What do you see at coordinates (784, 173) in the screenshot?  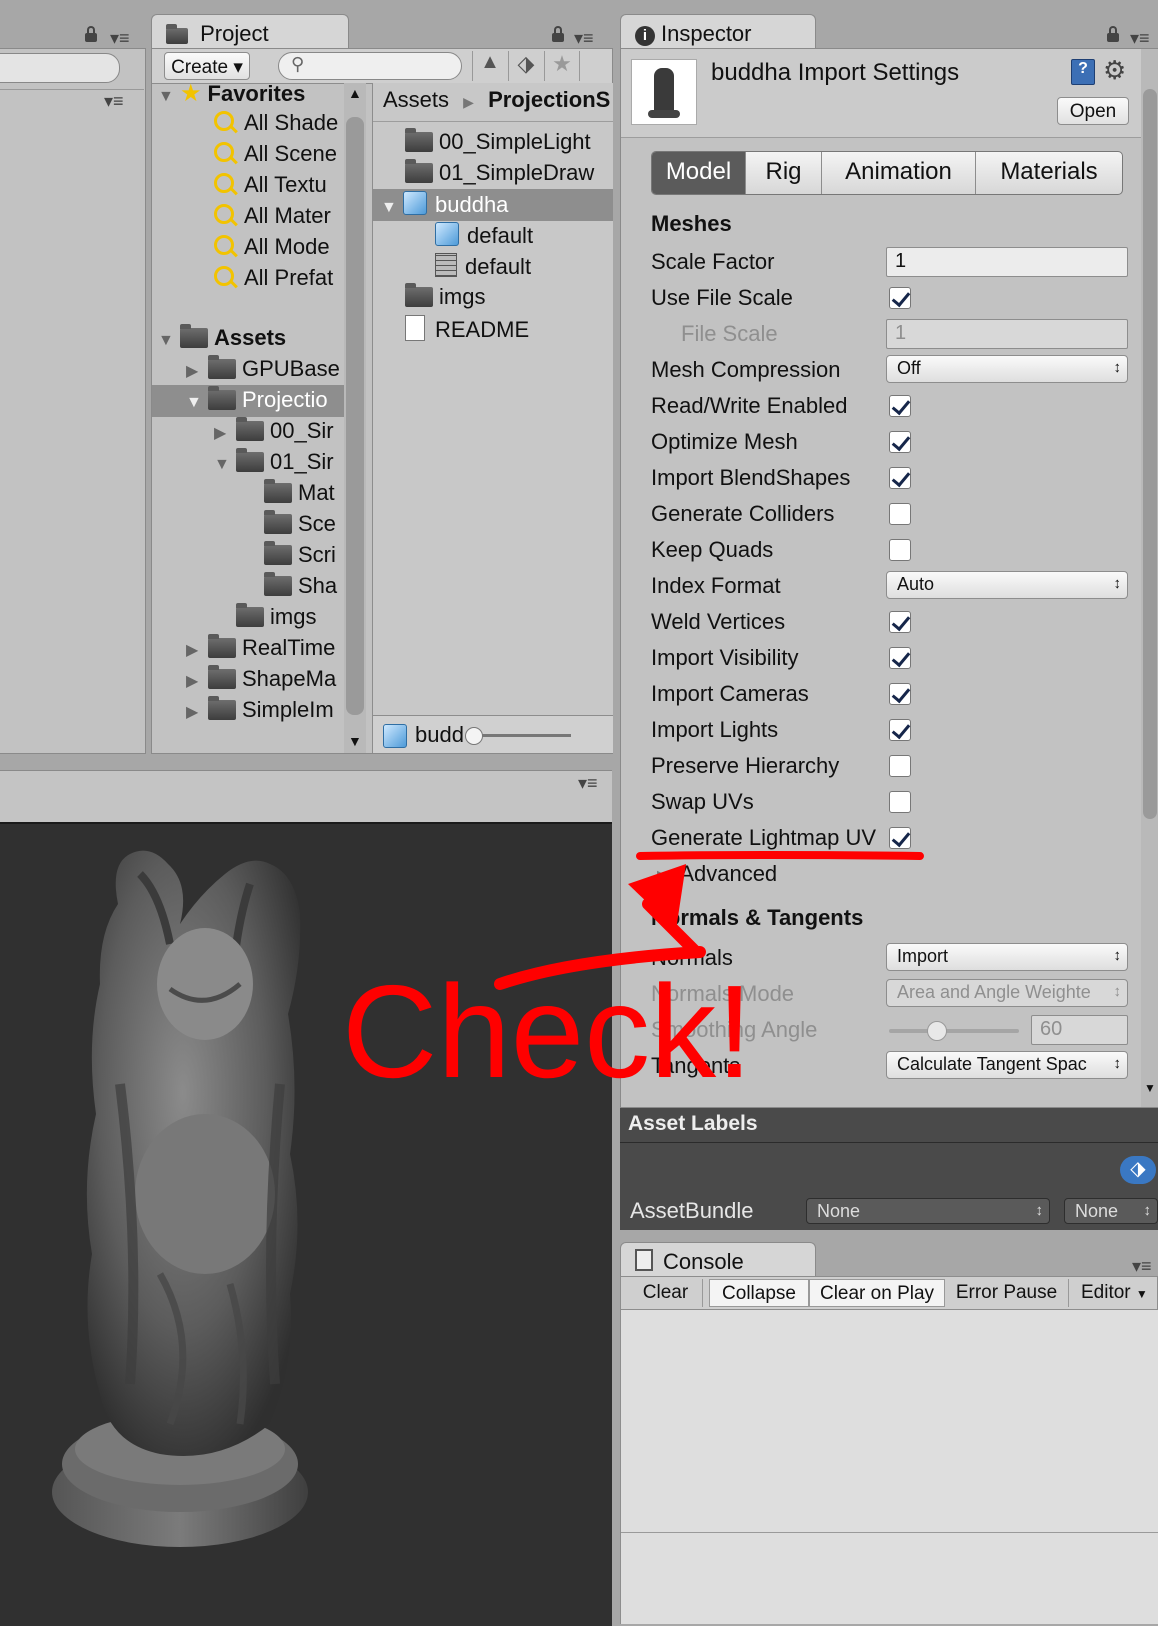 I see `tab-rig: Rig` at bounding box center [784, 173].